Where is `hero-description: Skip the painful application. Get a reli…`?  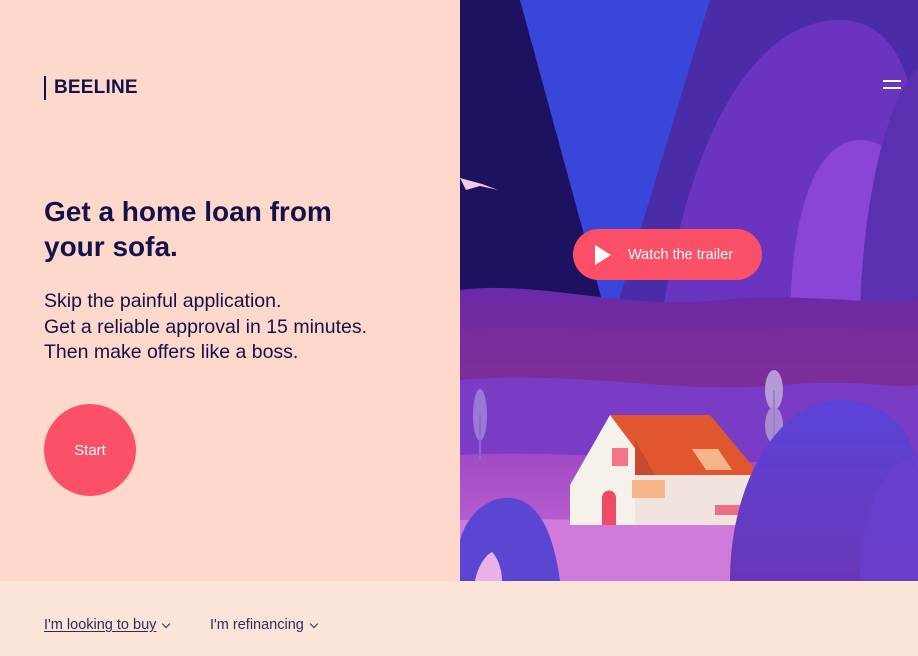 hero-description: Skip the painful application. Get a reli… is located at coordinates (234, 327).